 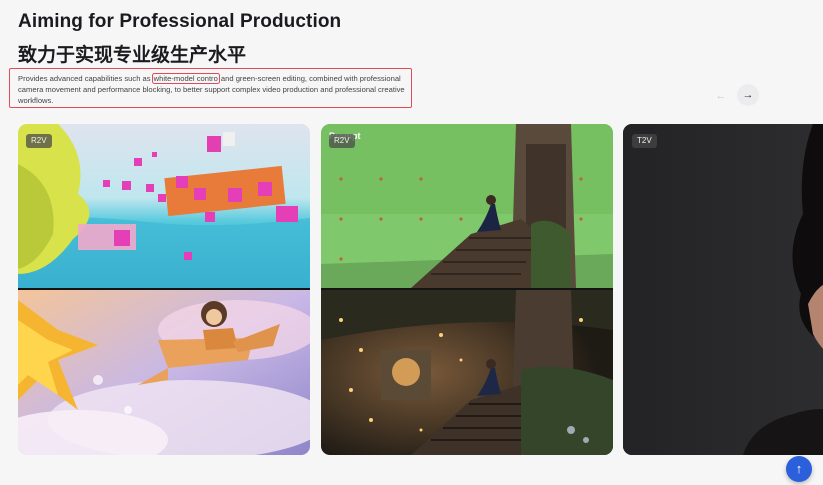 I want to click on card-2-badge: R2V, so click(x=342, y=141).